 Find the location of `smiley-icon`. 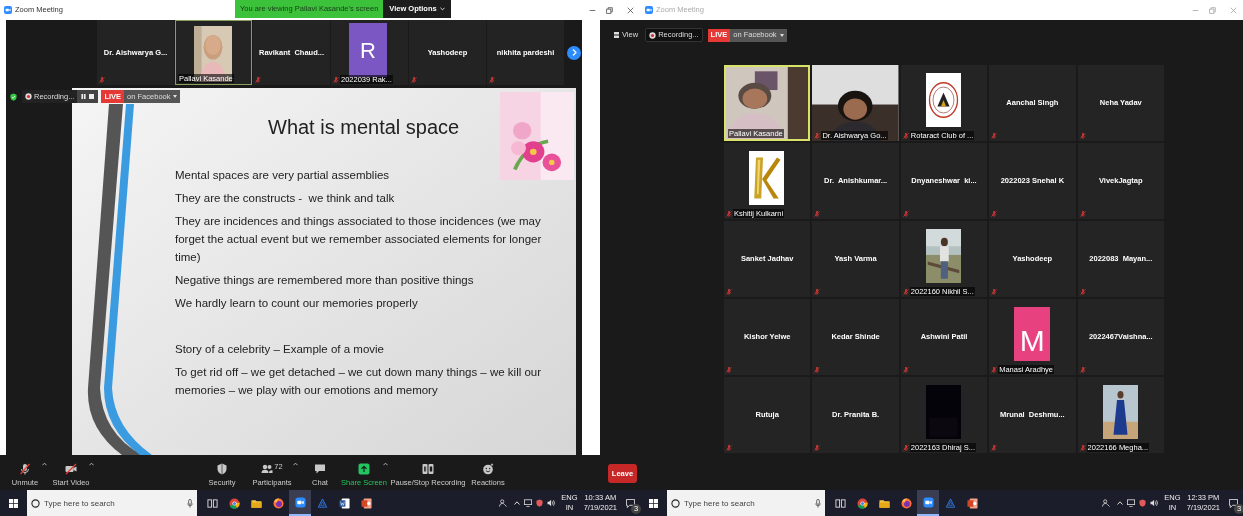

smiley-icon is located at coordinates (488, 468).